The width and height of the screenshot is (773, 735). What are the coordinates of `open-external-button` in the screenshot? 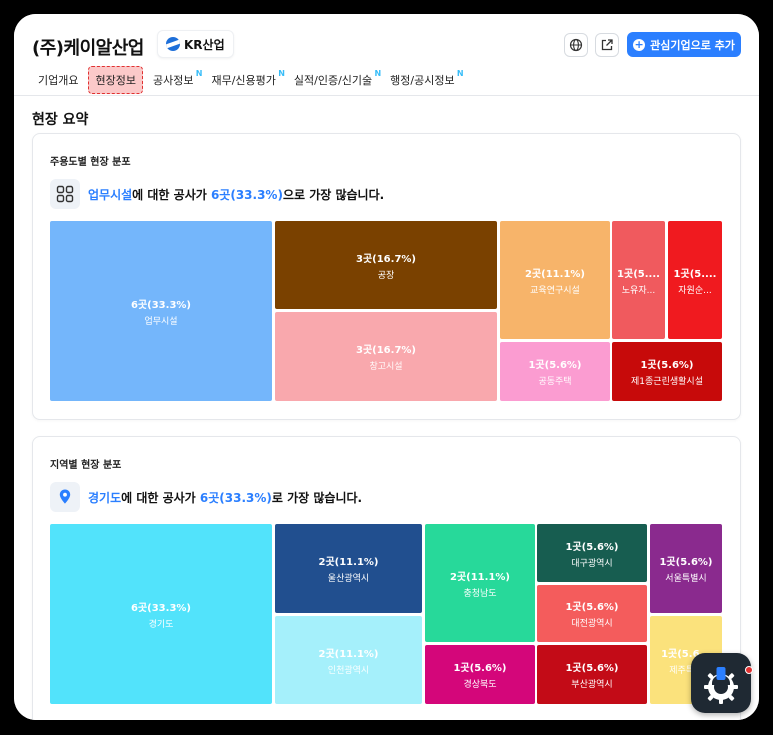 It's located at (607, 45).